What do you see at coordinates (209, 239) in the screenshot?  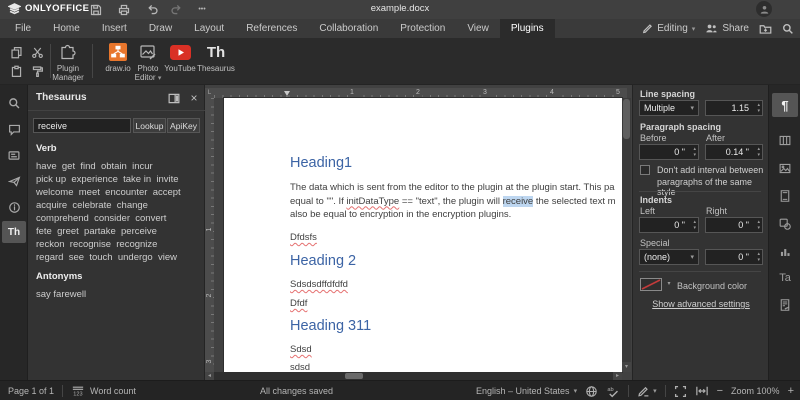 I see `vertical-ruler: 1 2 3` at bounding box center [209, 239].